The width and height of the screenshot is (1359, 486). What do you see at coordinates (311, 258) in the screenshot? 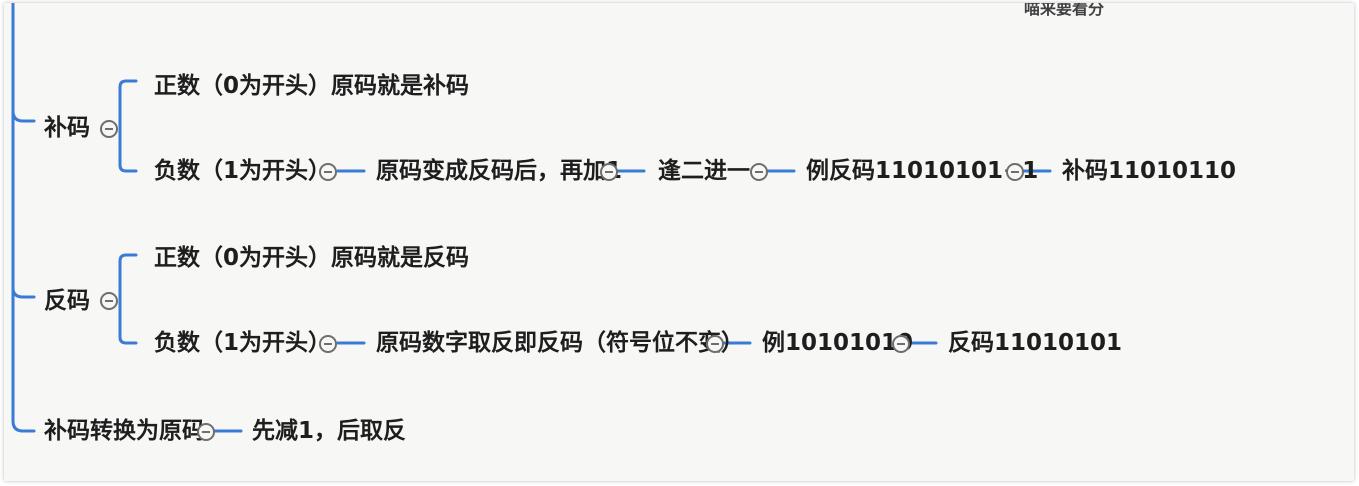
I see `node-fanma-positive: 正数（0为开头）原码就是反码` at bounding box center [311, 258].